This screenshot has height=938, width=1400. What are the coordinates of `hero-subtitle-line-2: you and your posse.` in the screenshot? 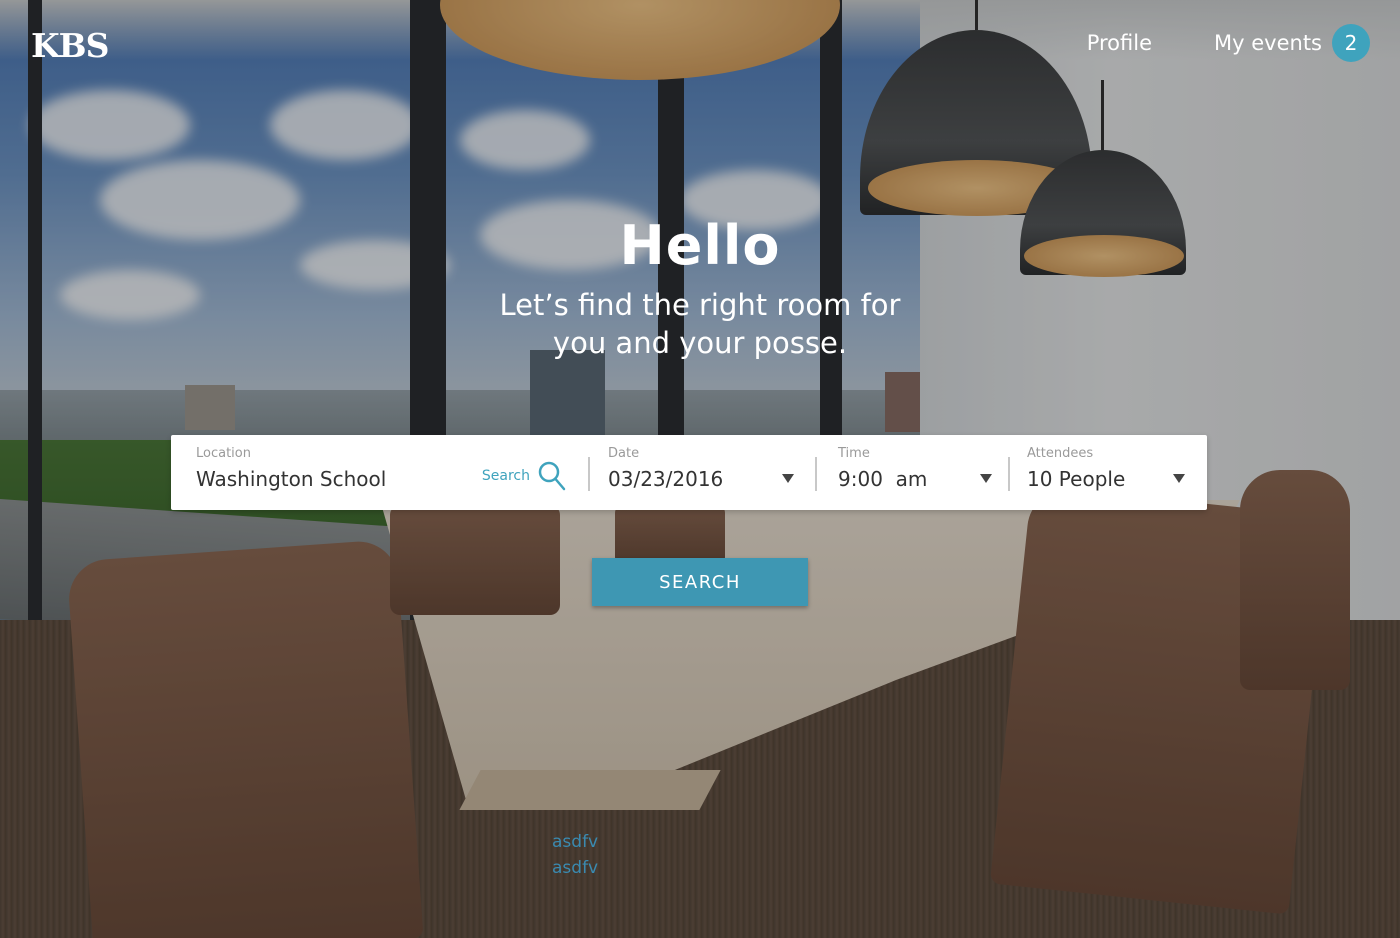 It's located at (700, 343).